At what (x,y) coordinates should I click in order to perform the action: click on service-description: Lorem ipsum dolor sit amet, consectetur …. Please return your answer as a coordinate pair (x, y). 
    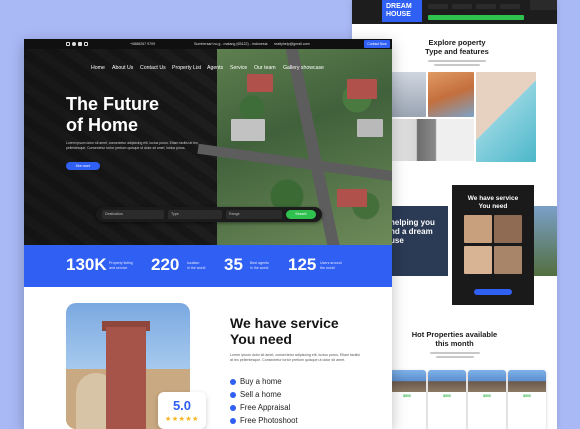
    Looking at the image, I should click on (295, 357).